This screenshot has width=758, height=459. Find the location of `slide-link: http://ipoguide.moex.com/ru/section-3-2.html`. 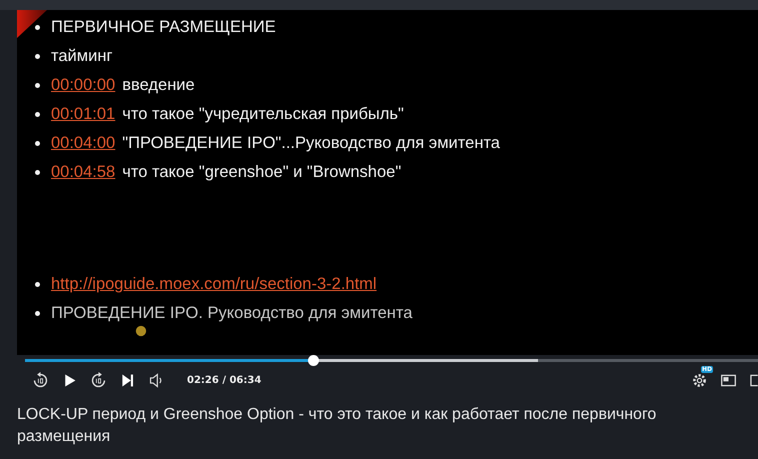

slide-link: http://ipoguide.moex.com/ru/section-3-2.html is located at coordinates (214, 284).